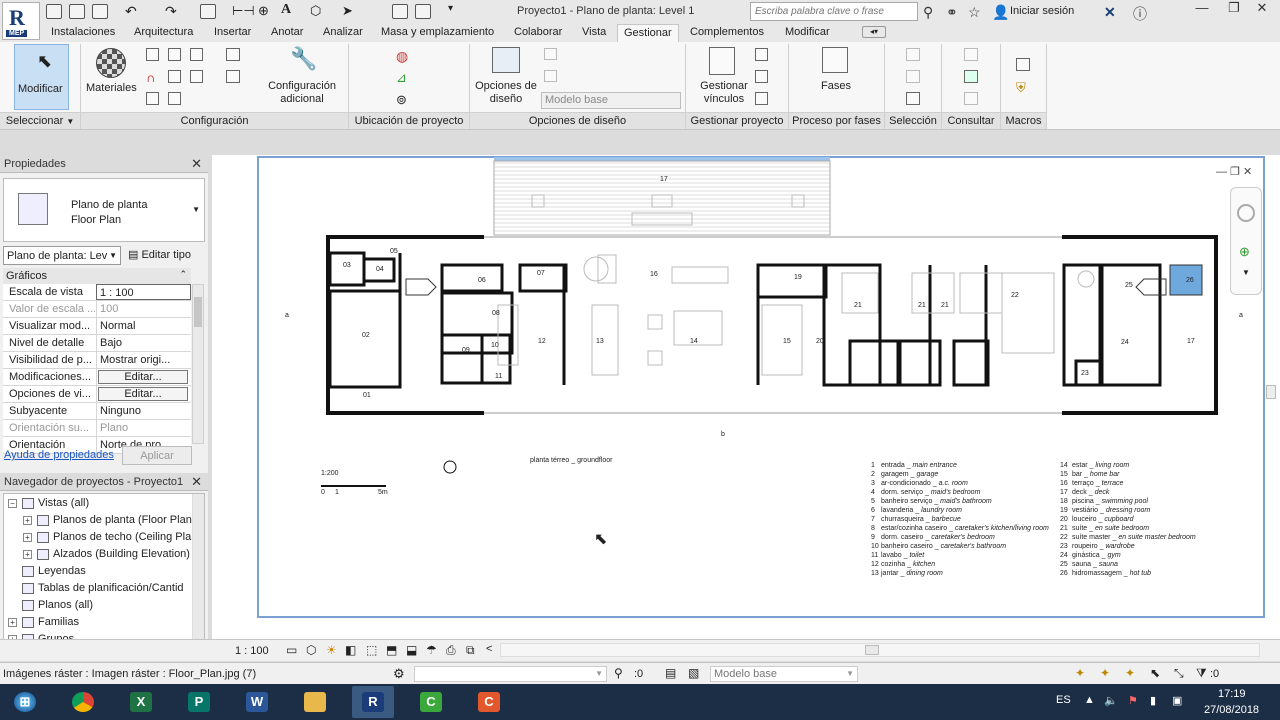 The width and height of the screenshot is (1280, 720). What do you see at coordinates (83, 702) in the screenshot?
I see `taskbar-chrome` at bounding box center [83, 702].